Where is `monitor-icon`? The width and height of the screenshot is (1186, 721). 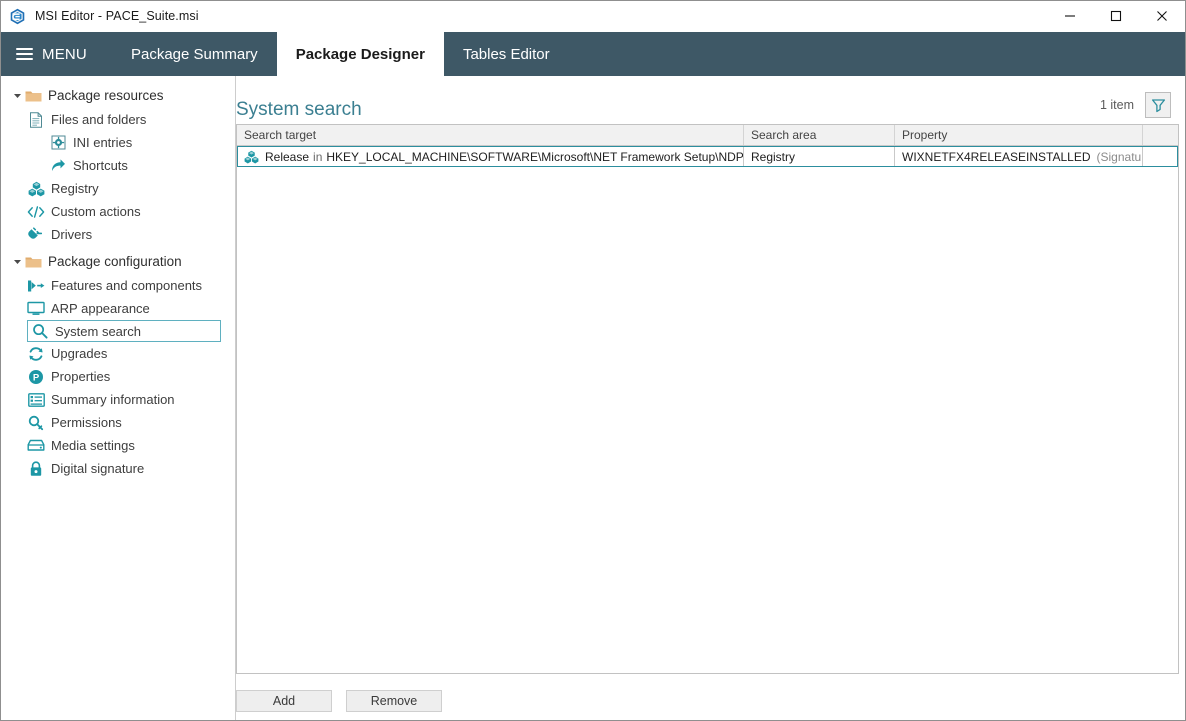
monitor-icon is located at coordinates (36, 309).